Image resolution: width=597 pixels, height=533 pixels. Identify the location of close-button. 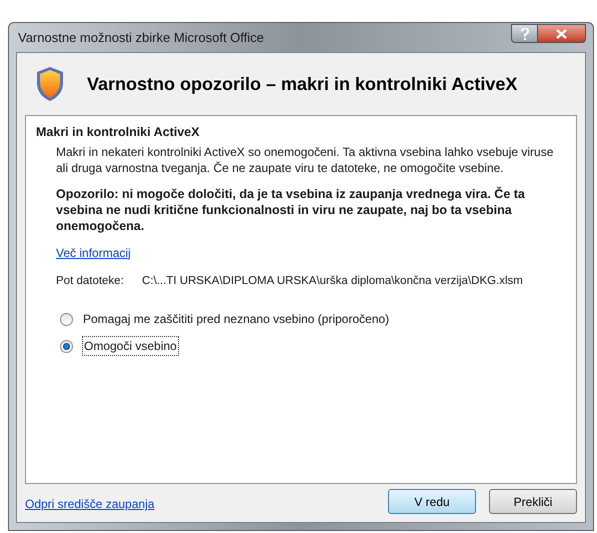
(562, 33).